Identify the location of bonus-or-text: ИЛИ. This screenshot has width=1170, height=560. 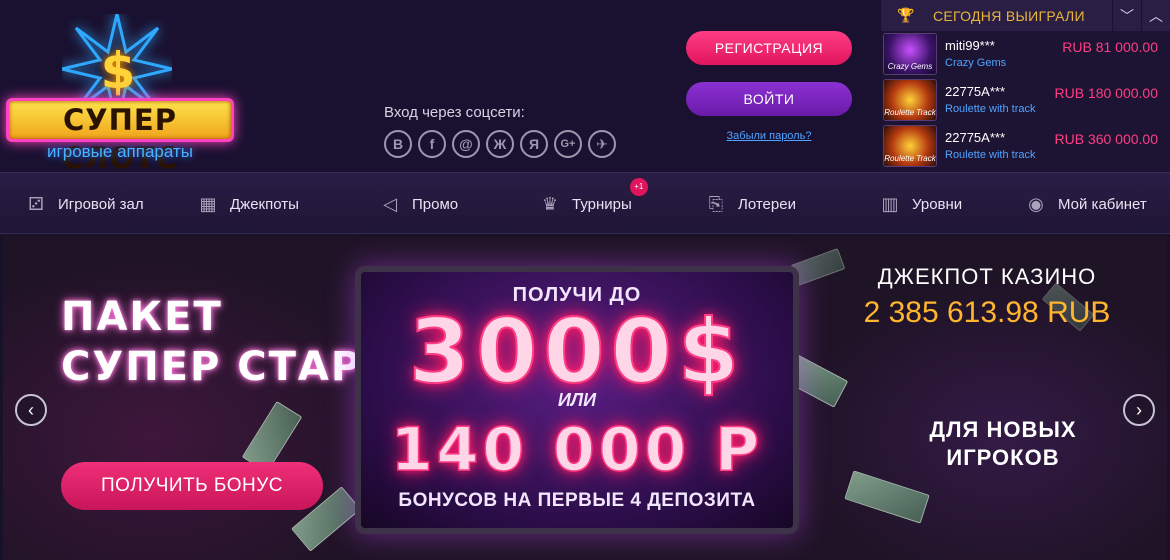
(577, 400).